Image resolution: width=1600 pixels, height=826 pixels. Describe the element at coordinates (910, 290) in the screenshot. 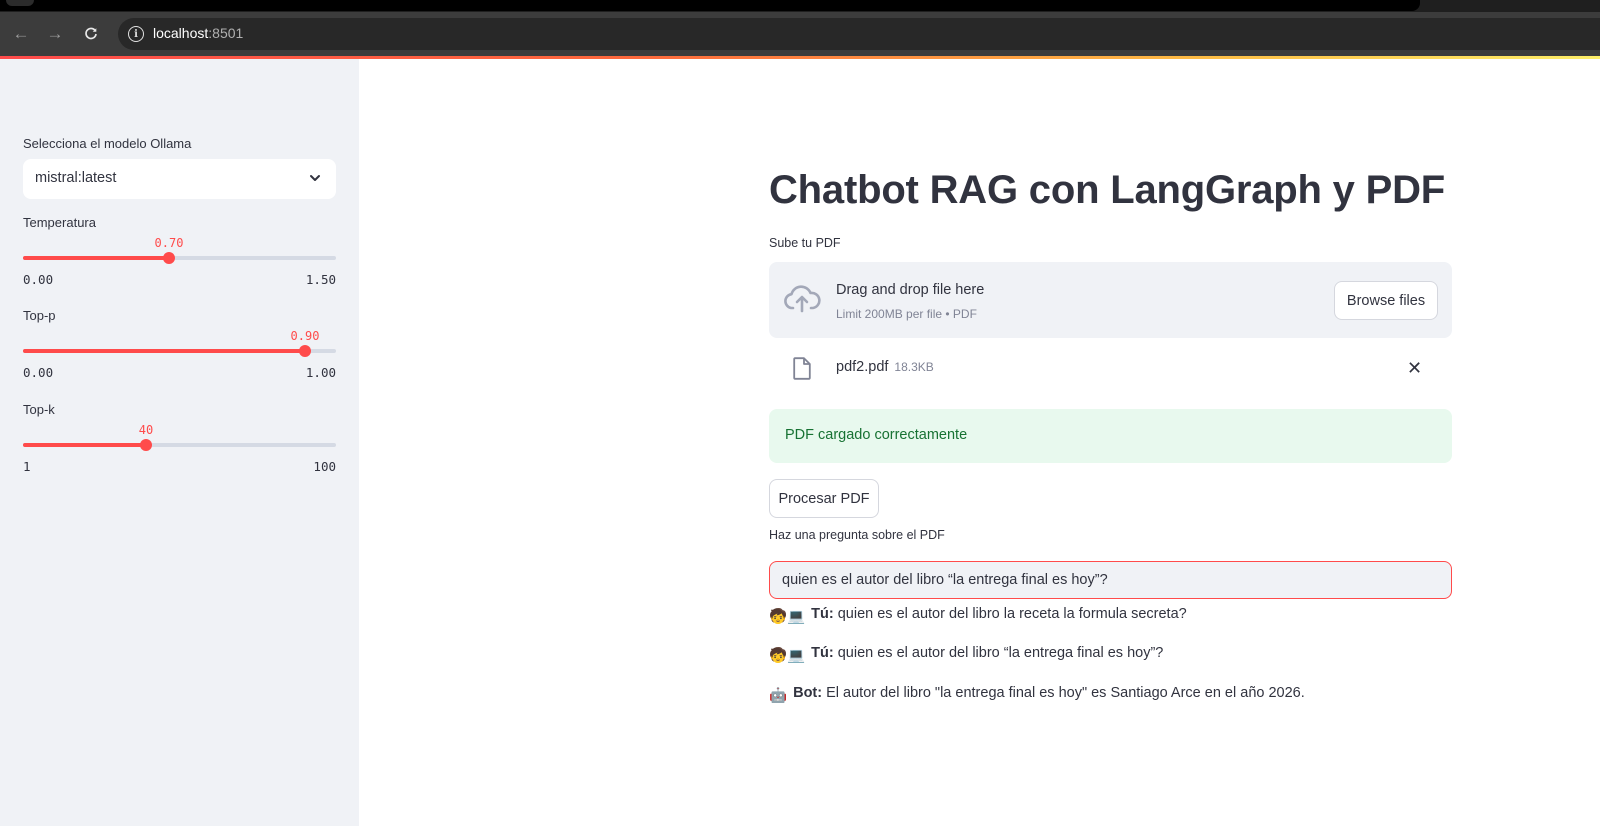

I see `dropzone-title: Drag and drop file here` at that location.